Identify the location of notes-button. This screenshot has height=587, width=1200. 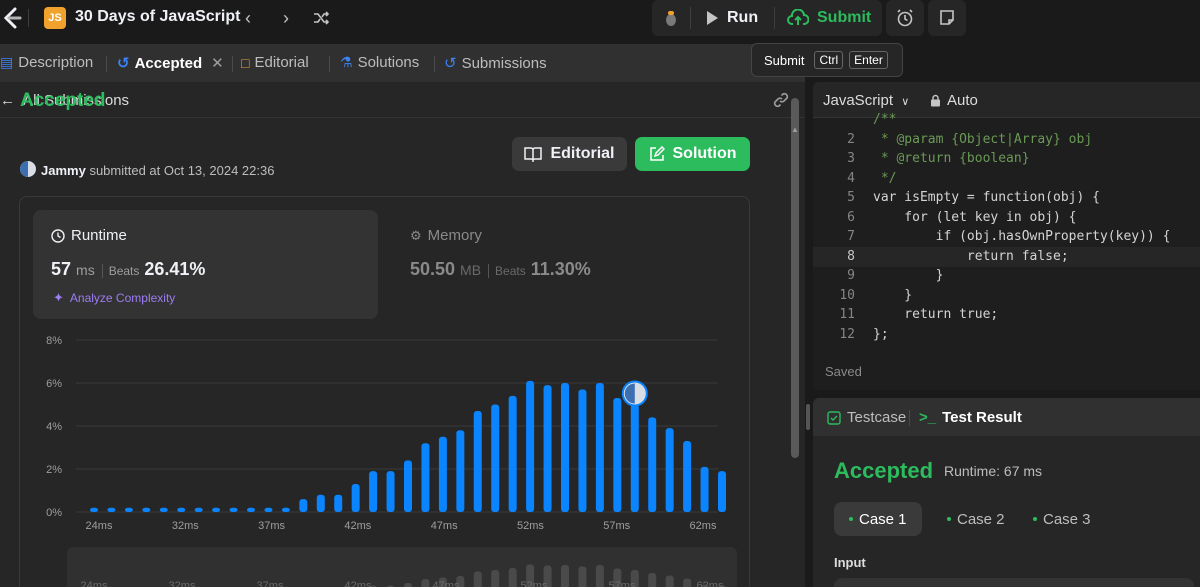
(947, 18).